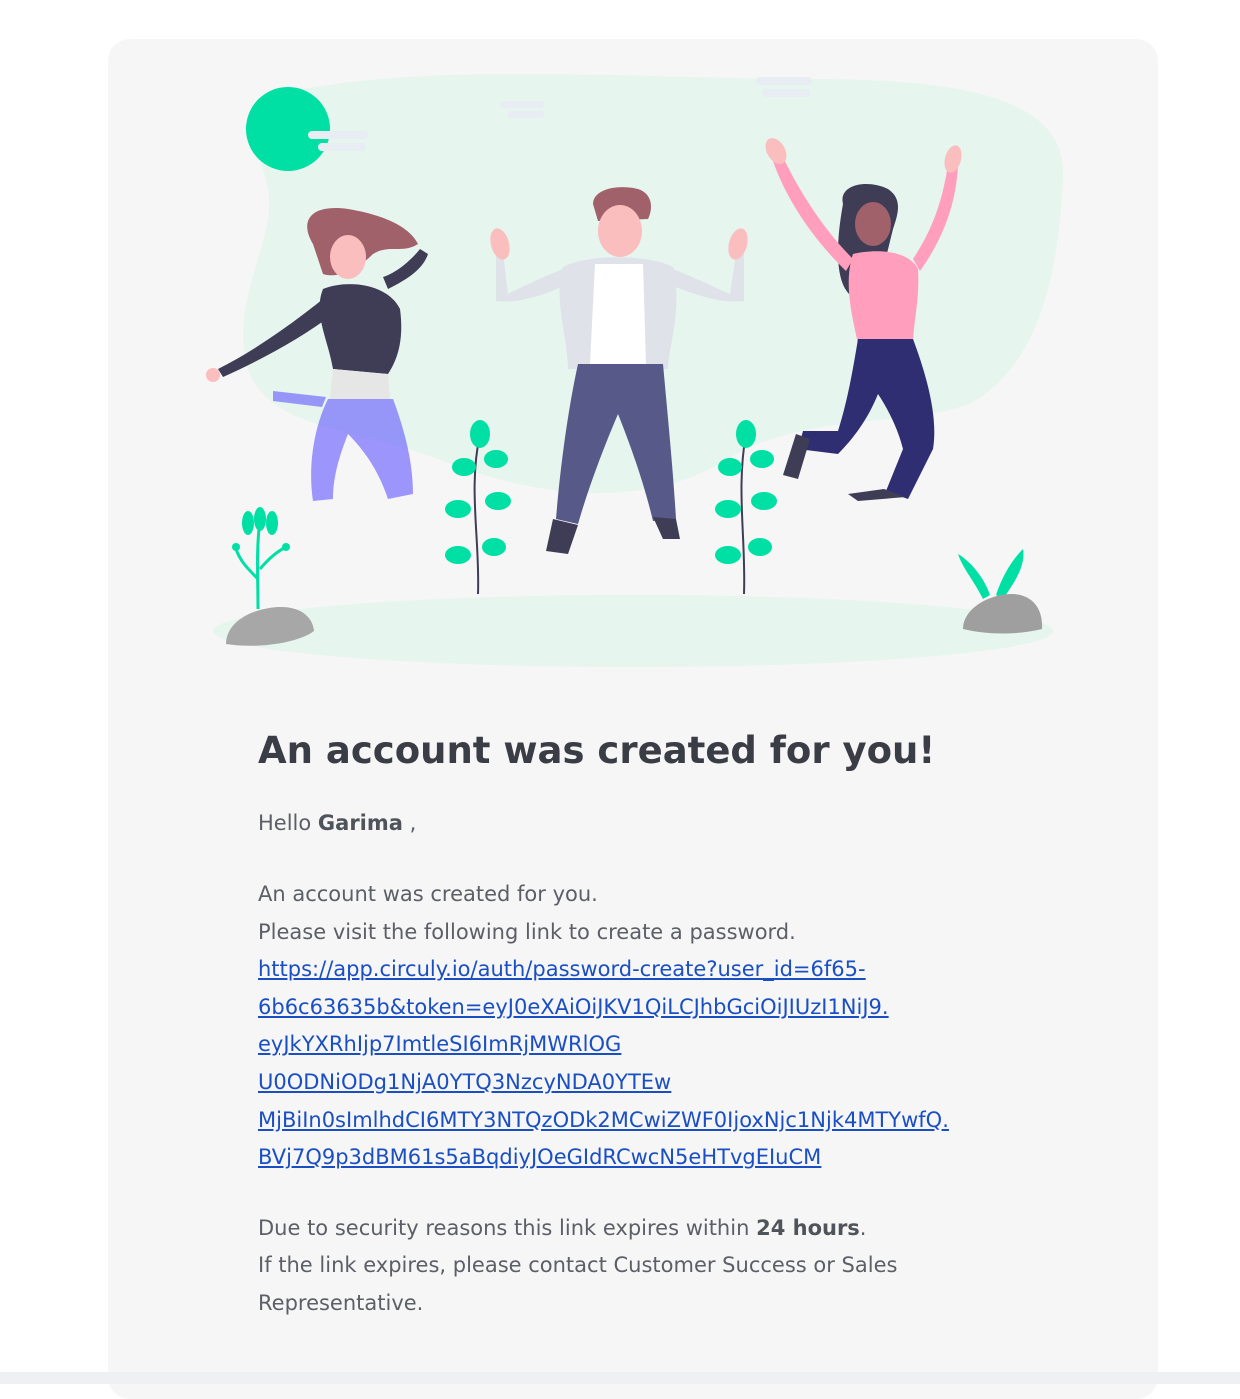 This screenshot has width=1240, height=1399. I want to click on sun, so click(288, 129).